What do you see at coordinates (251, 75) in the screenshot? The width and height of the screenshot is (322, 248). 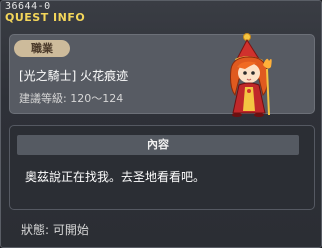 I see `npc-portrait-icon` at bounding box center [251, 75].